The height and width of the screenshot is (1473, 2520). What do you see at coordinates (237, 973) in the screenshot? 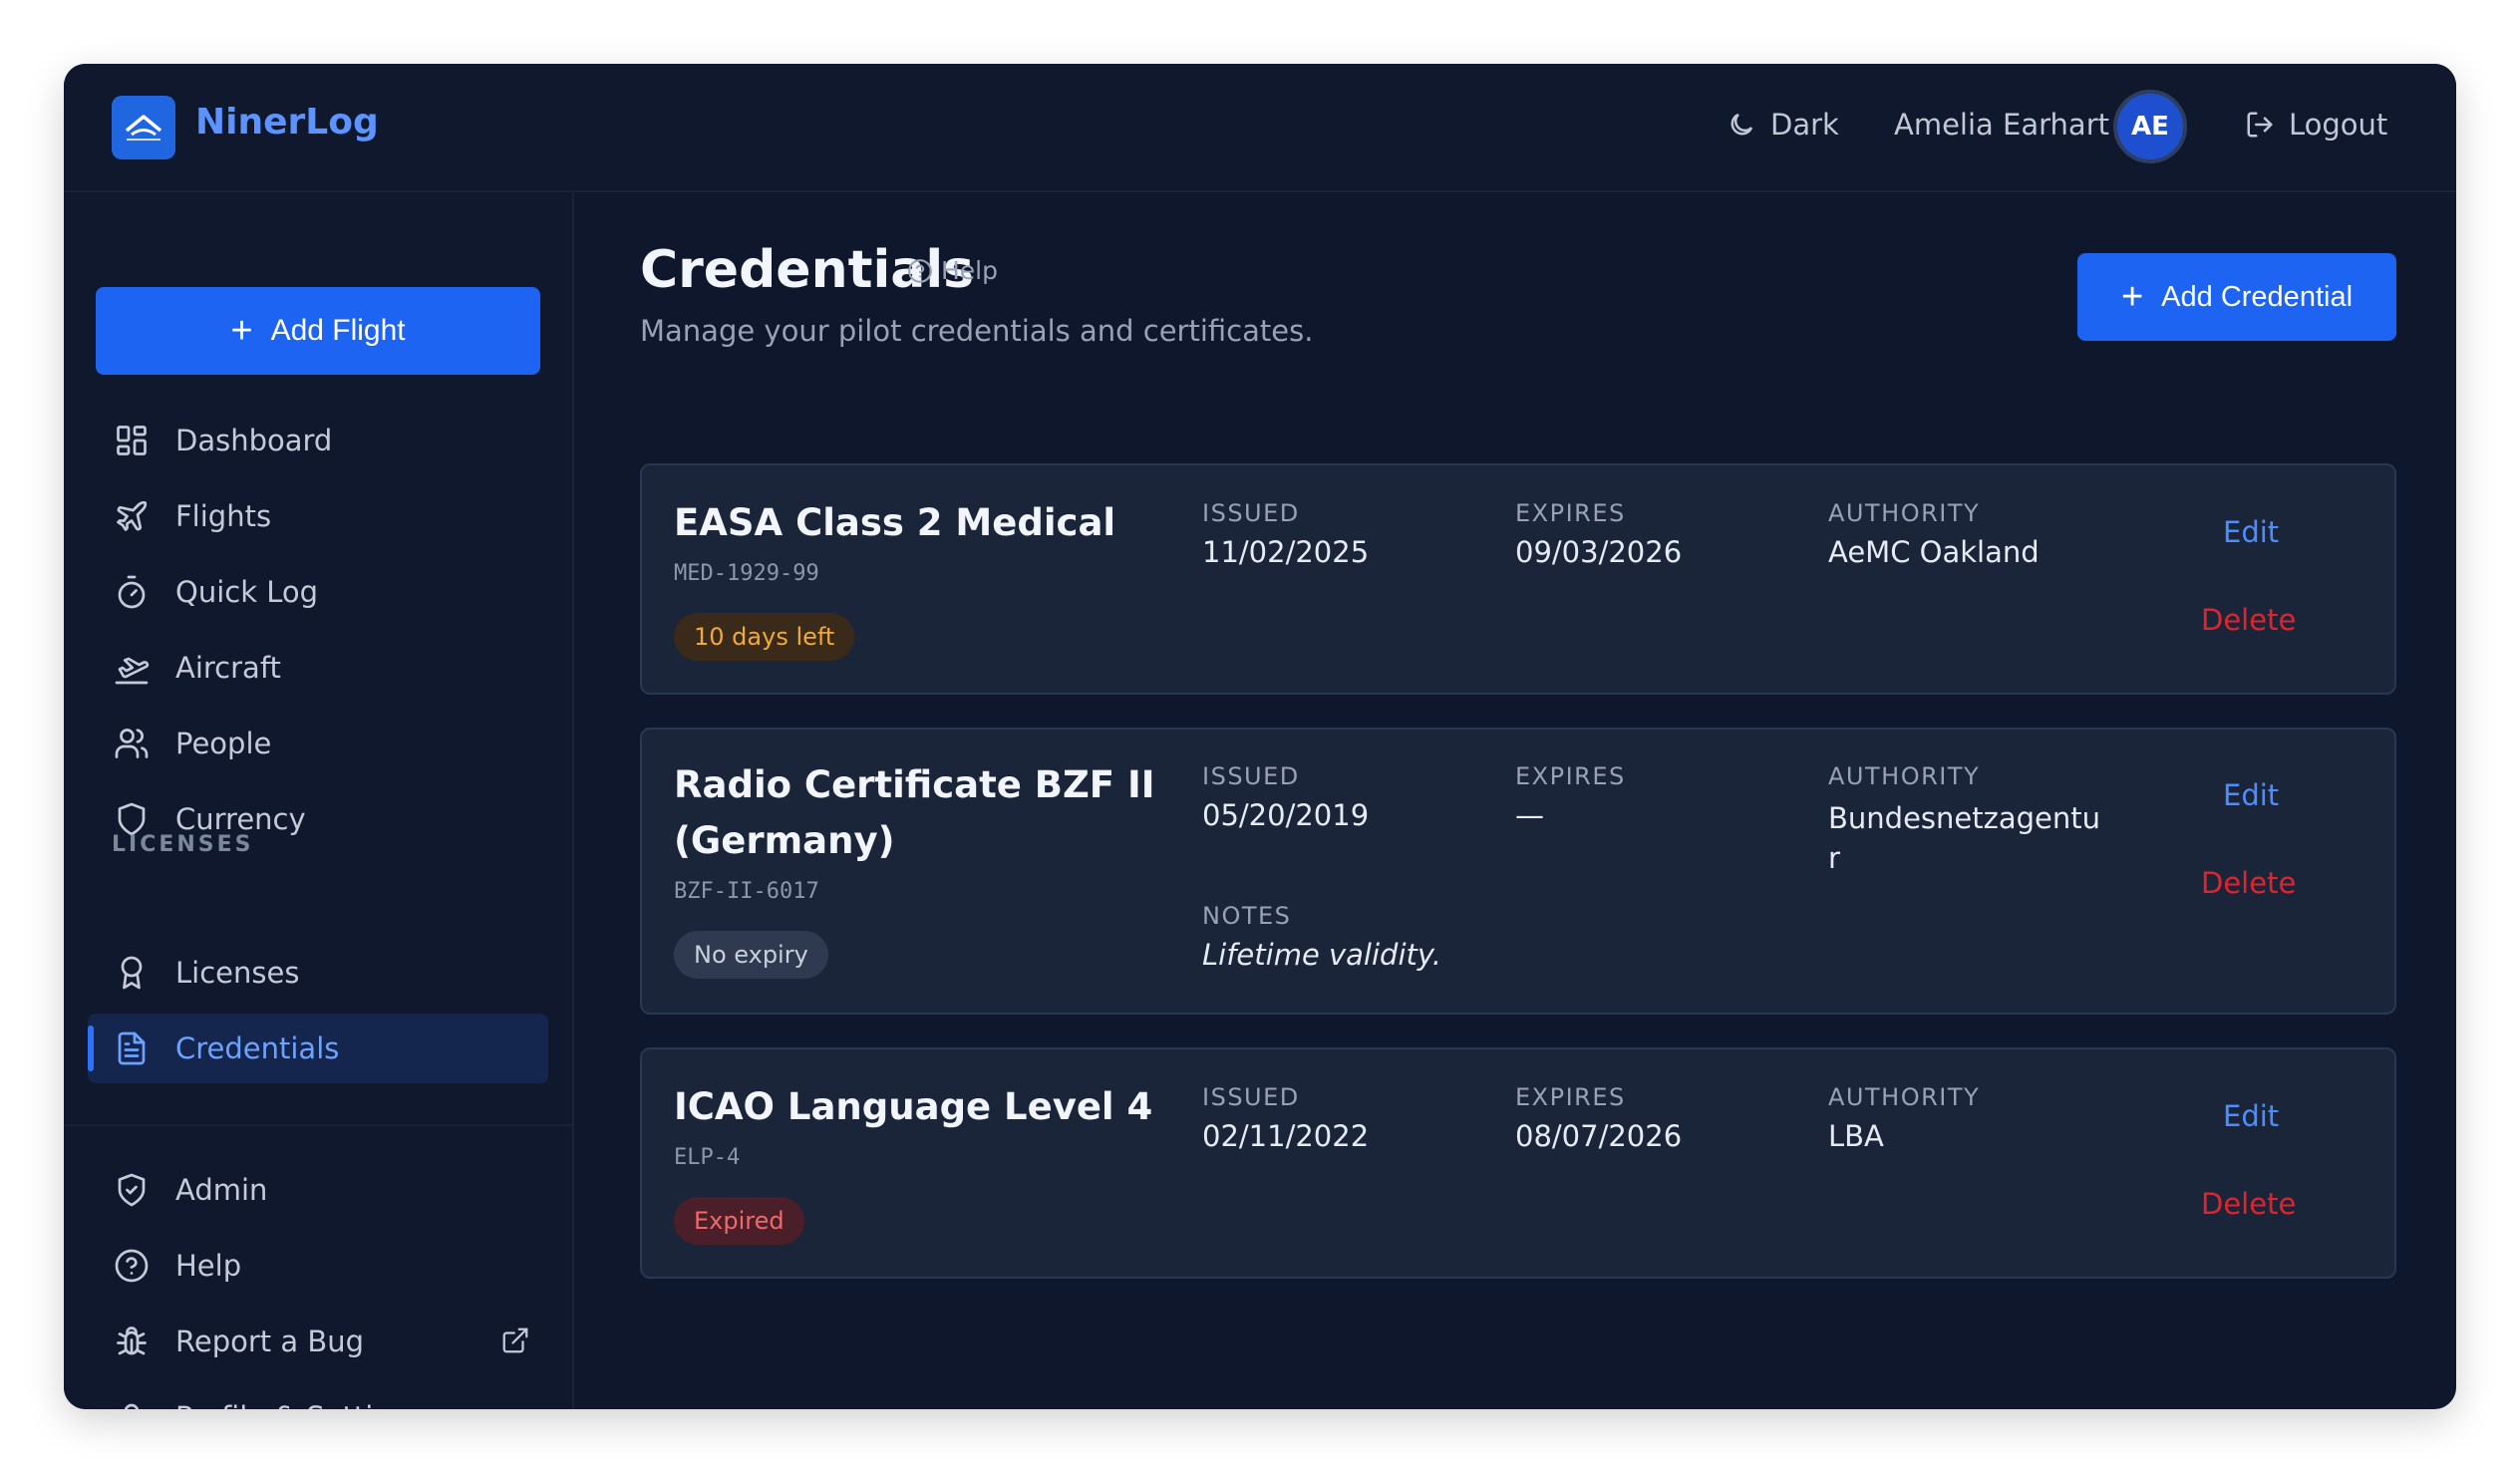
I see `sidebar-item-label: Licenses` at bounding box center [237, 973].